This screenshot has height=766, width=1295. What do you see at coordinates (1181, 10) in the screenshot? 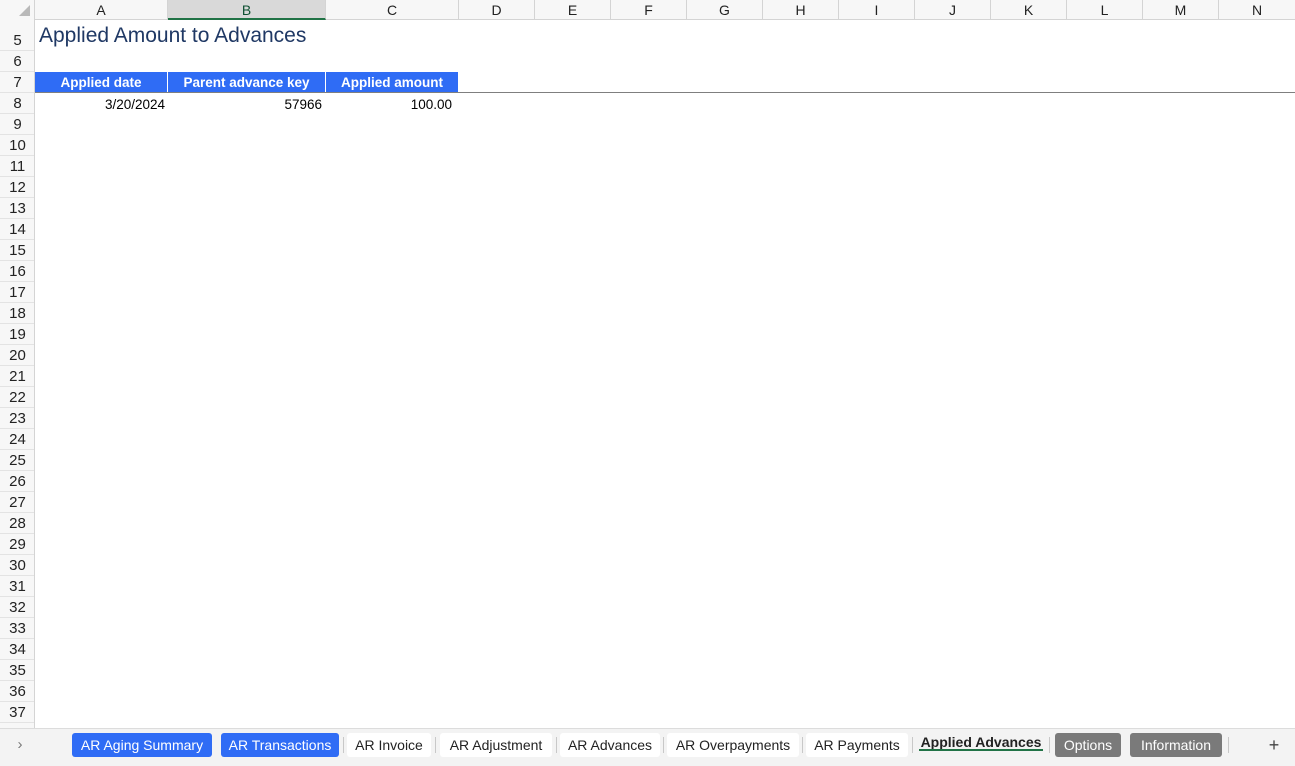
I see `column-header-m: M` at bounding box center [1181, 10].